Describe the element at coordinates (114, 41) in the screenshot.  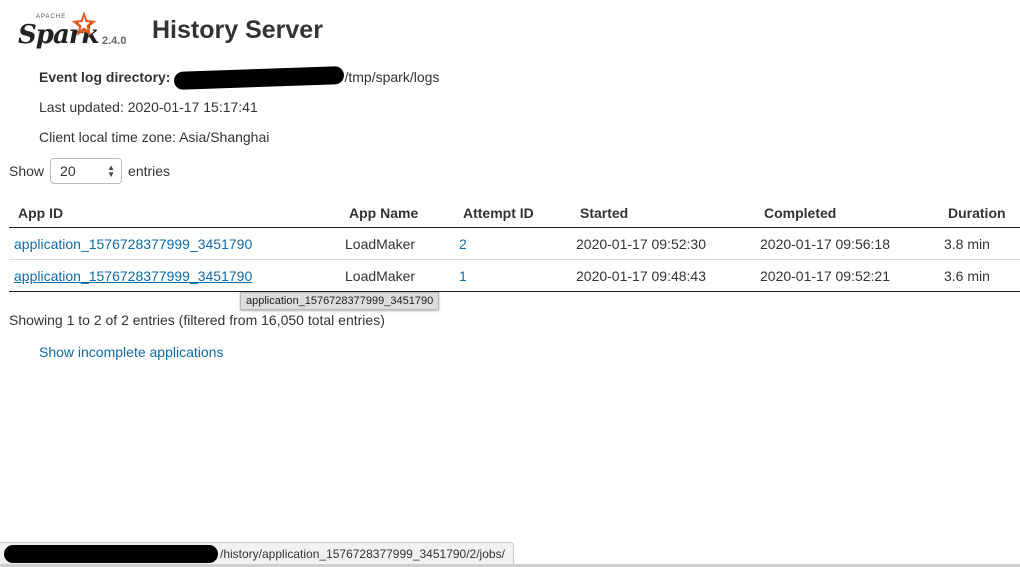
I see `version-label: 2.4.0` at that location.